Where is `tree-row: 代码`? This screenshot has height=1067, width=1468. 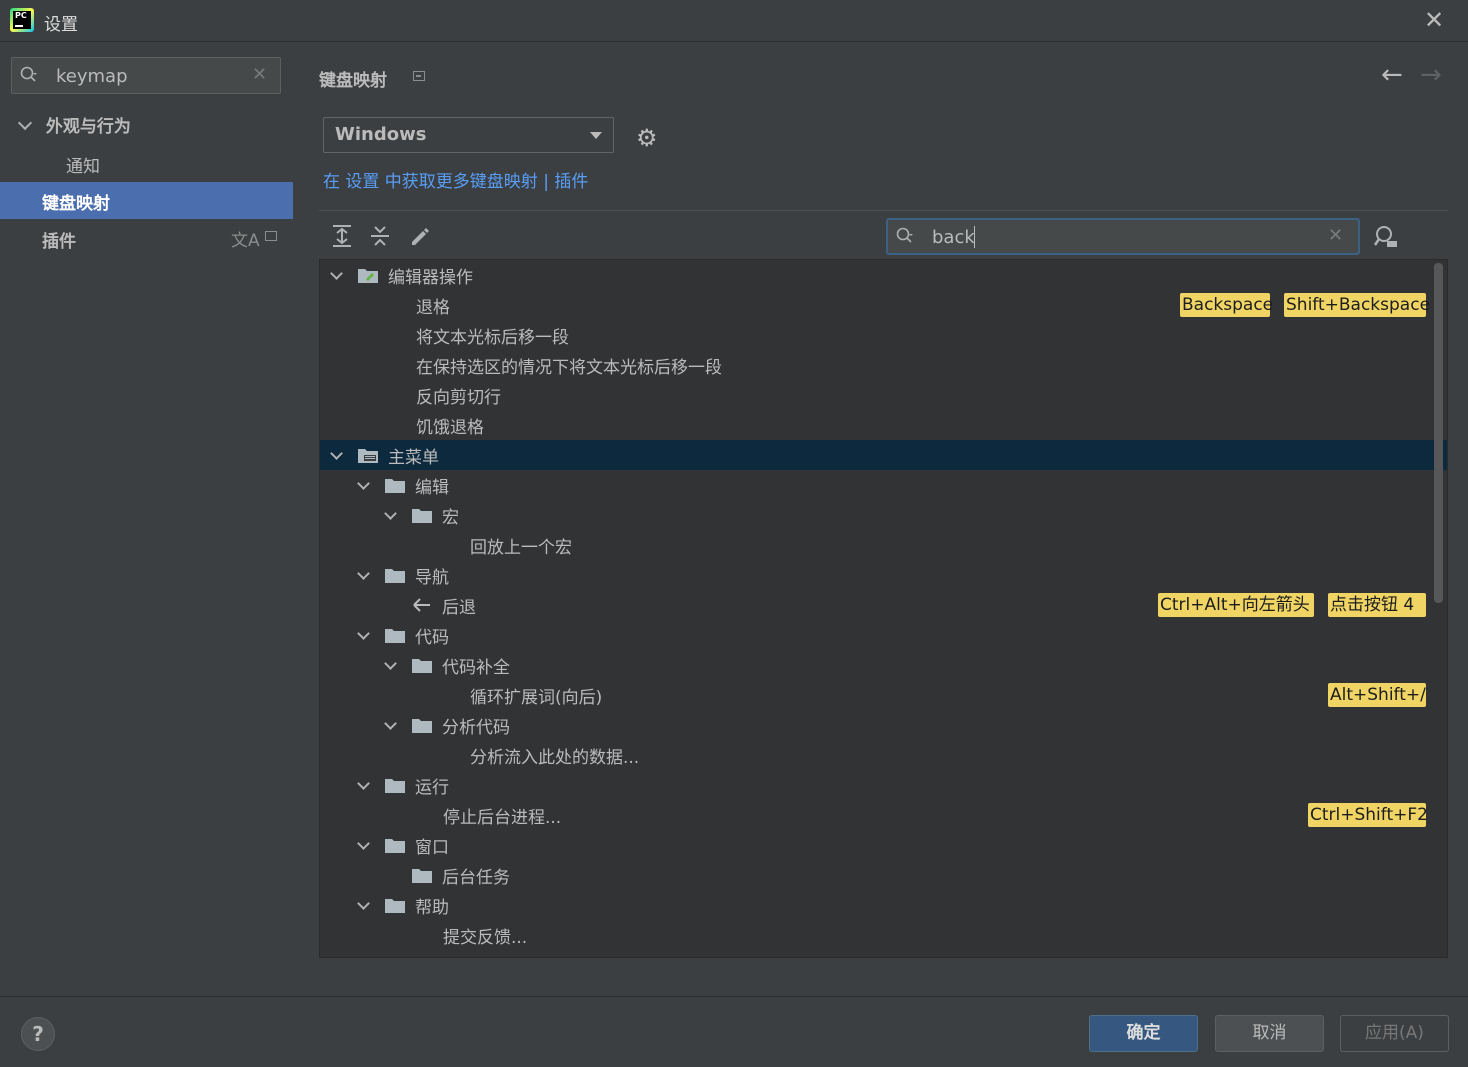 tree-row: 代码 is located at coordinates (883, 635).